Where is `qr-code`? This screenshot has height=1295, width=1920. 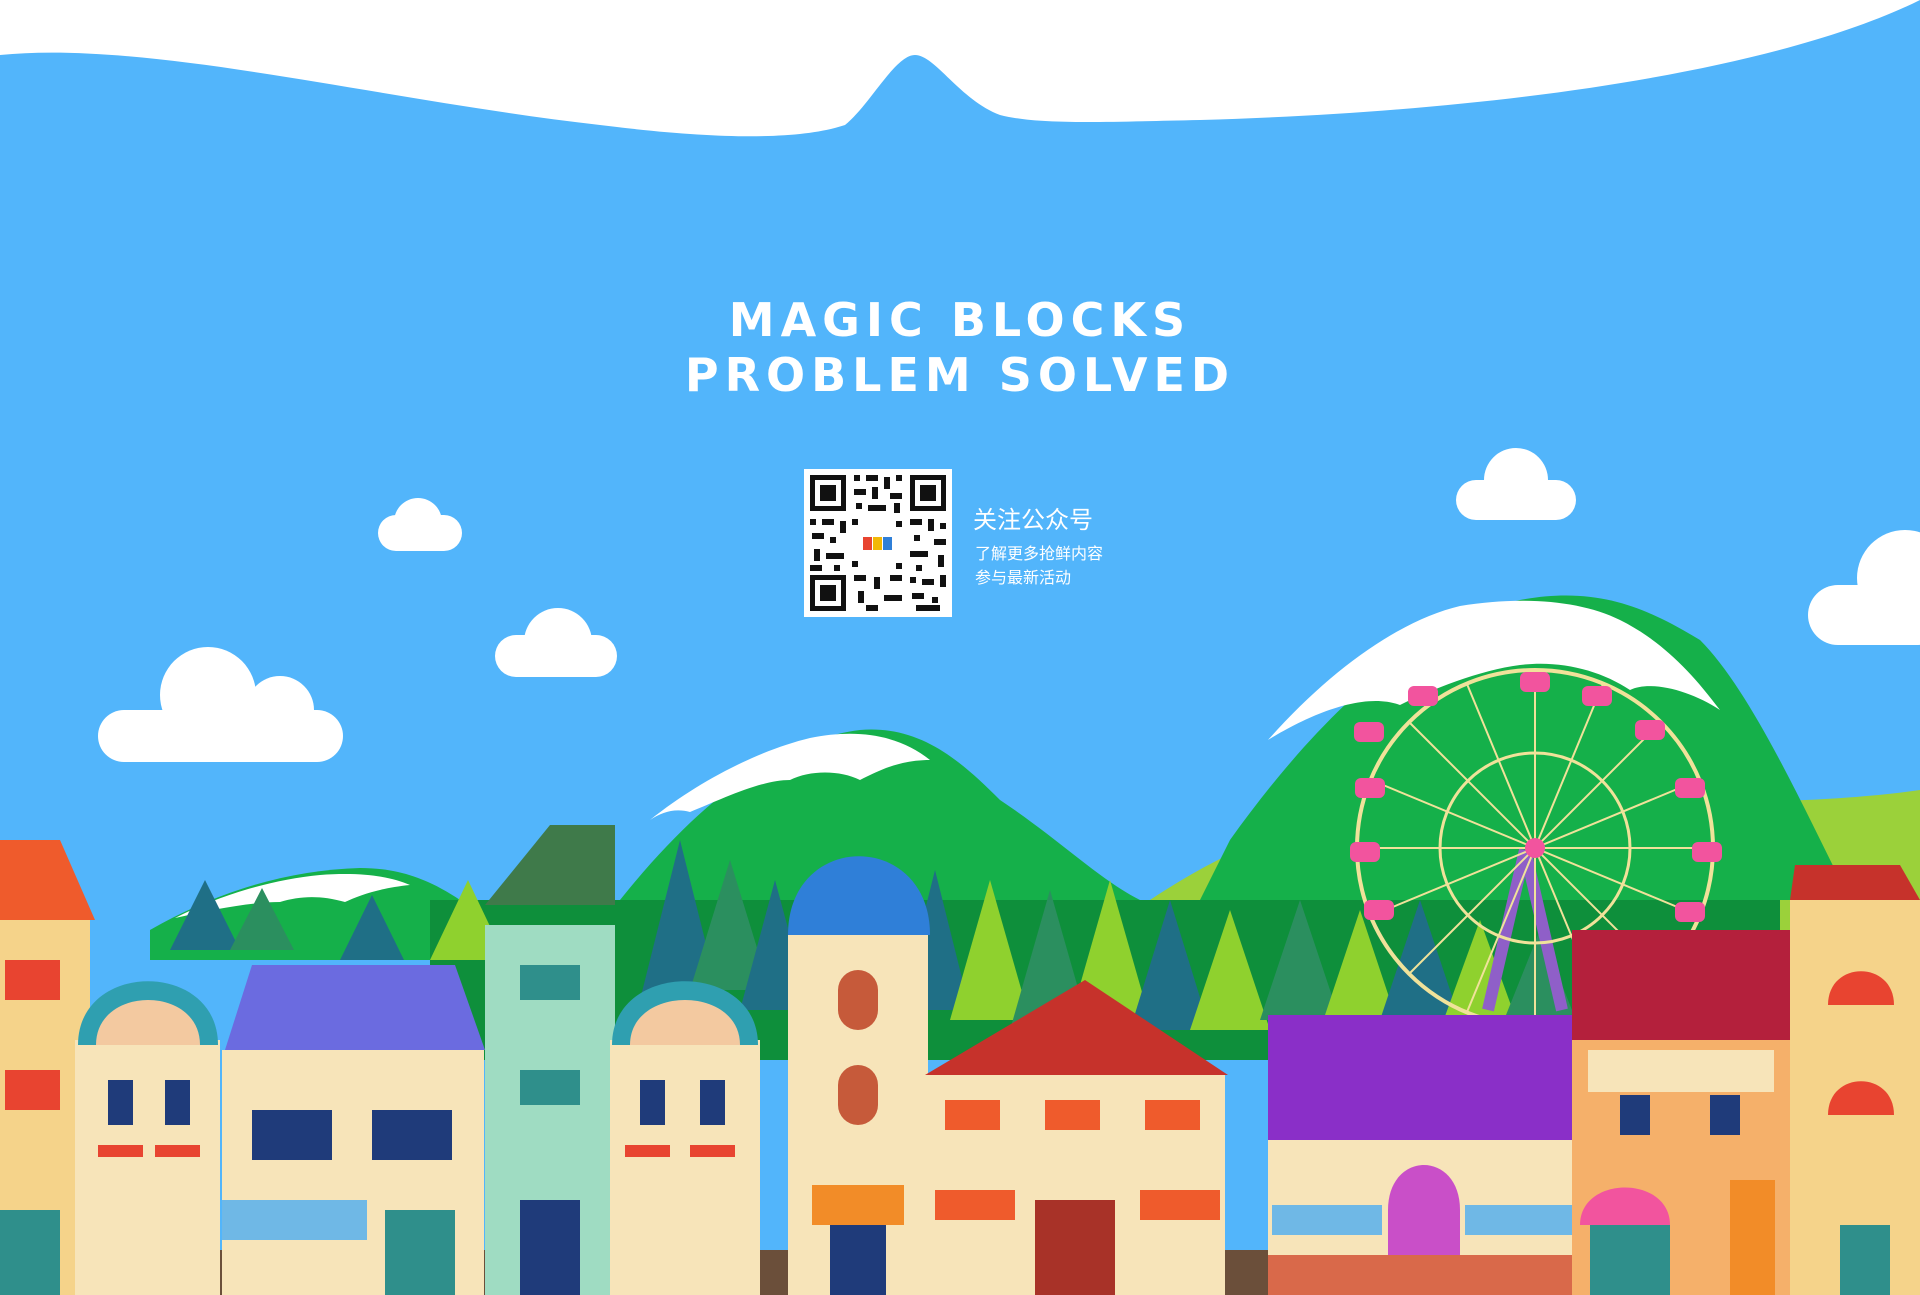 qr-code is located at coordinates (878, 543).